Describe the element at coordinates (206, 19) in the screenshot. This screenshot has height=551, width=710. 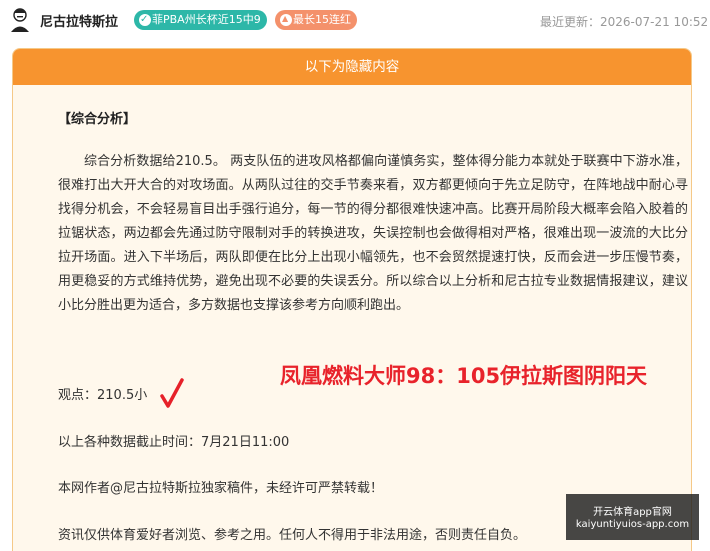
I see `hit-rate-label: 菲PBA州长杯近15中9` at that location.